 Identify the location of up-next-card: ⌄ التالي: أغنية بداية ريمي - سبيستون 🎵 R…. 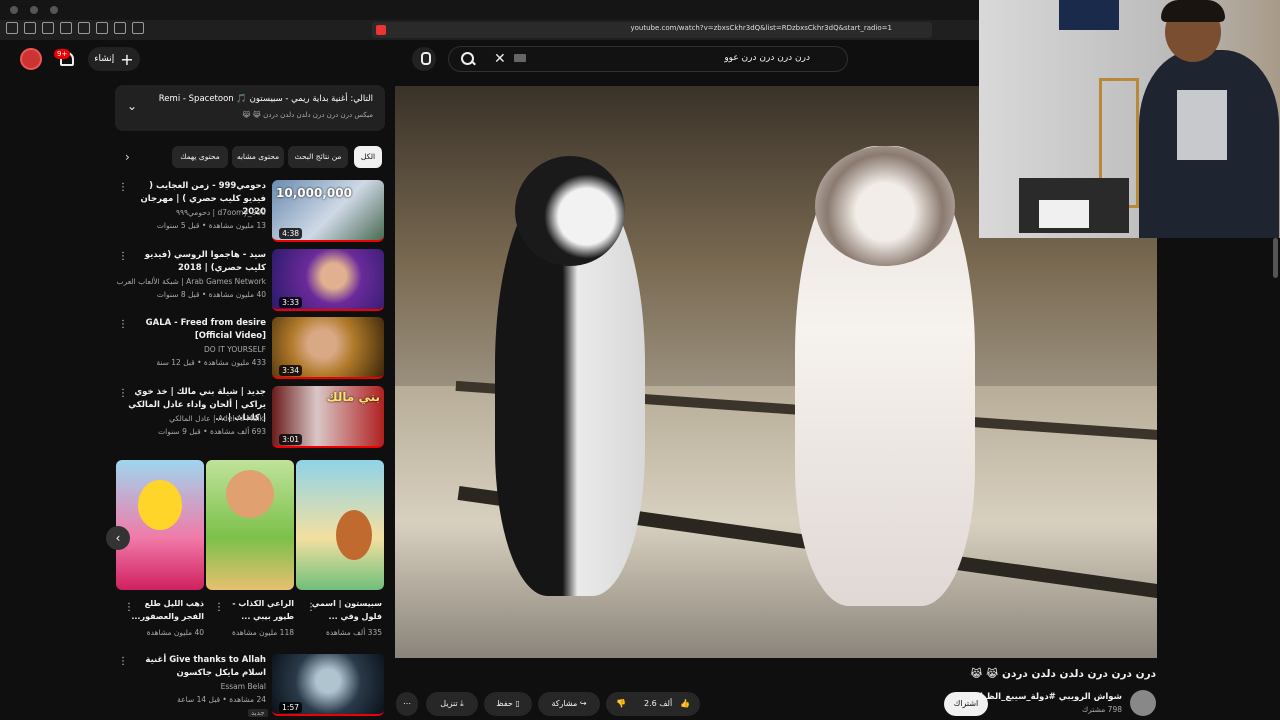
(250, 108).